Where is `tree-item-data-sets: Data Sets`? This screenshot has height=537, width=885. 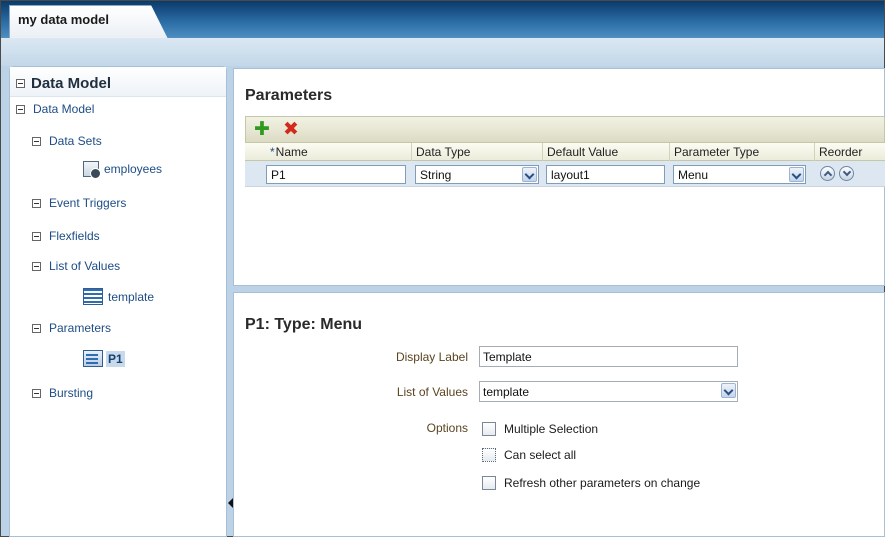 tree-item-data-sets: Data Sets is located at coordinates (68, 141).